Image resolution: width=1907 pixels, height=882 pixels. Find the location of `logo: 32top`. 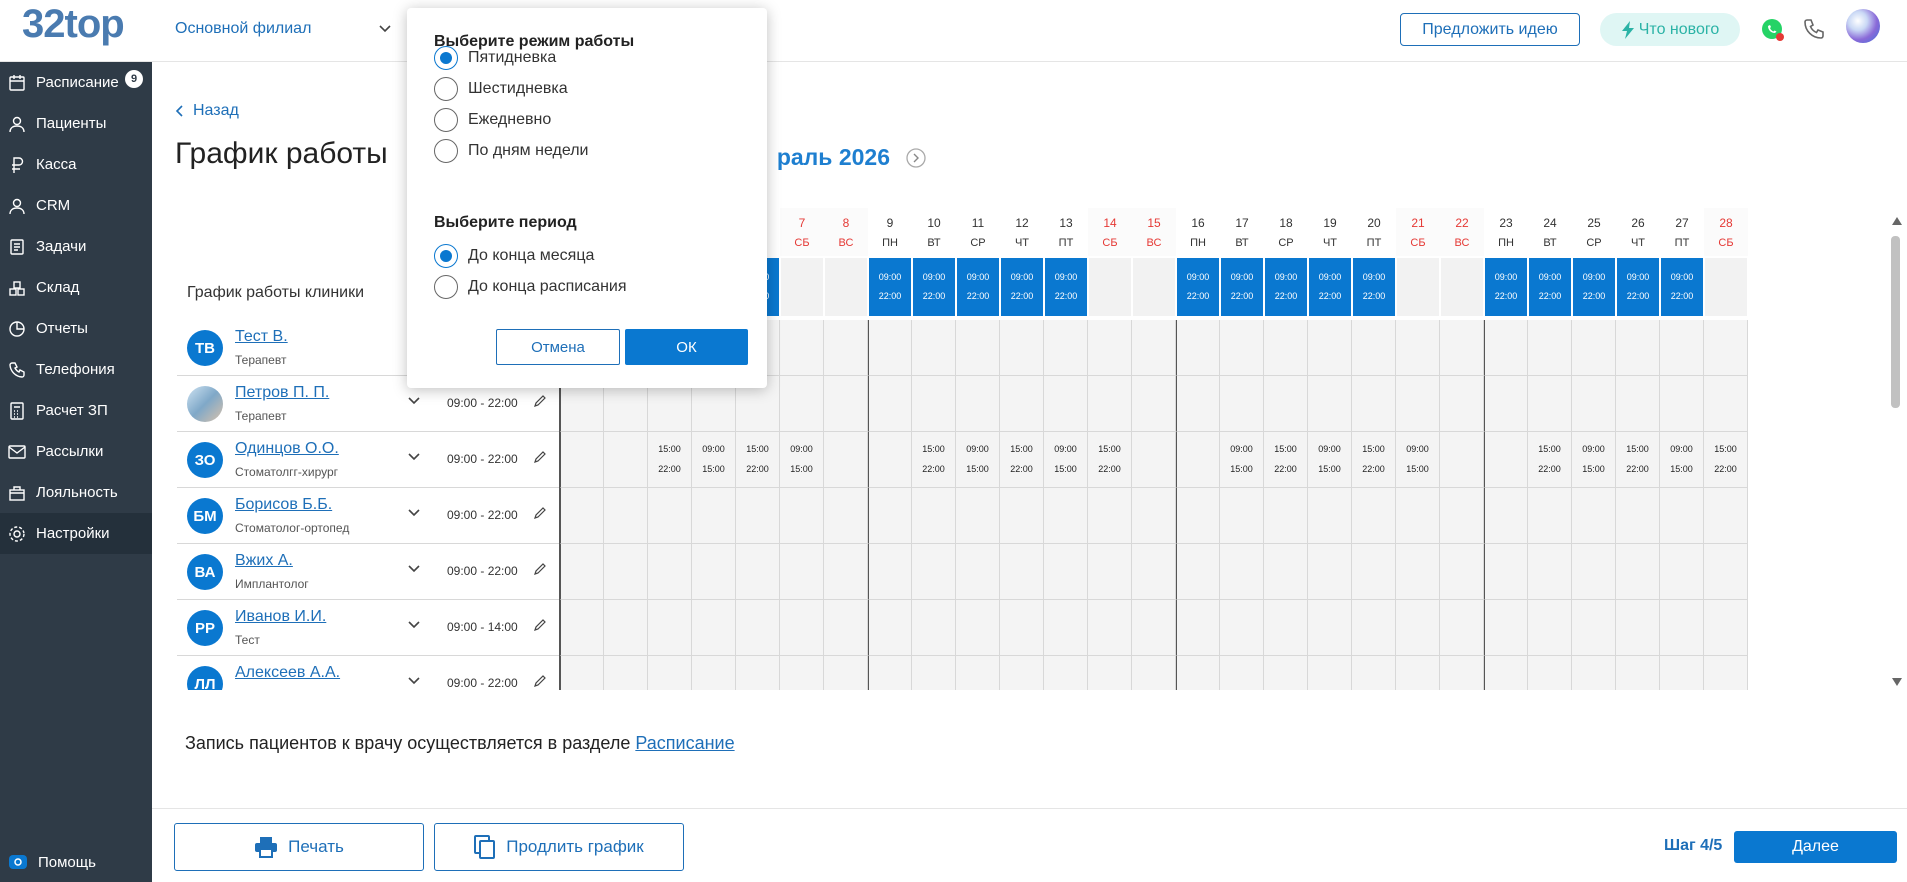

logo: 32top is located at coordinates (73, 24).